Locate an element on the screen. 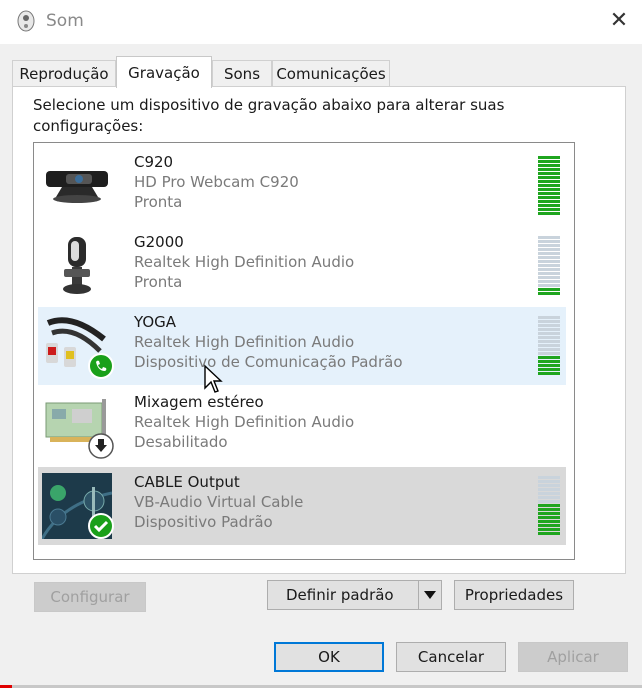 The width and height of the screenshot is (642, 688). tab-reproducao: Reprodução is located at coordinates (64, 73).